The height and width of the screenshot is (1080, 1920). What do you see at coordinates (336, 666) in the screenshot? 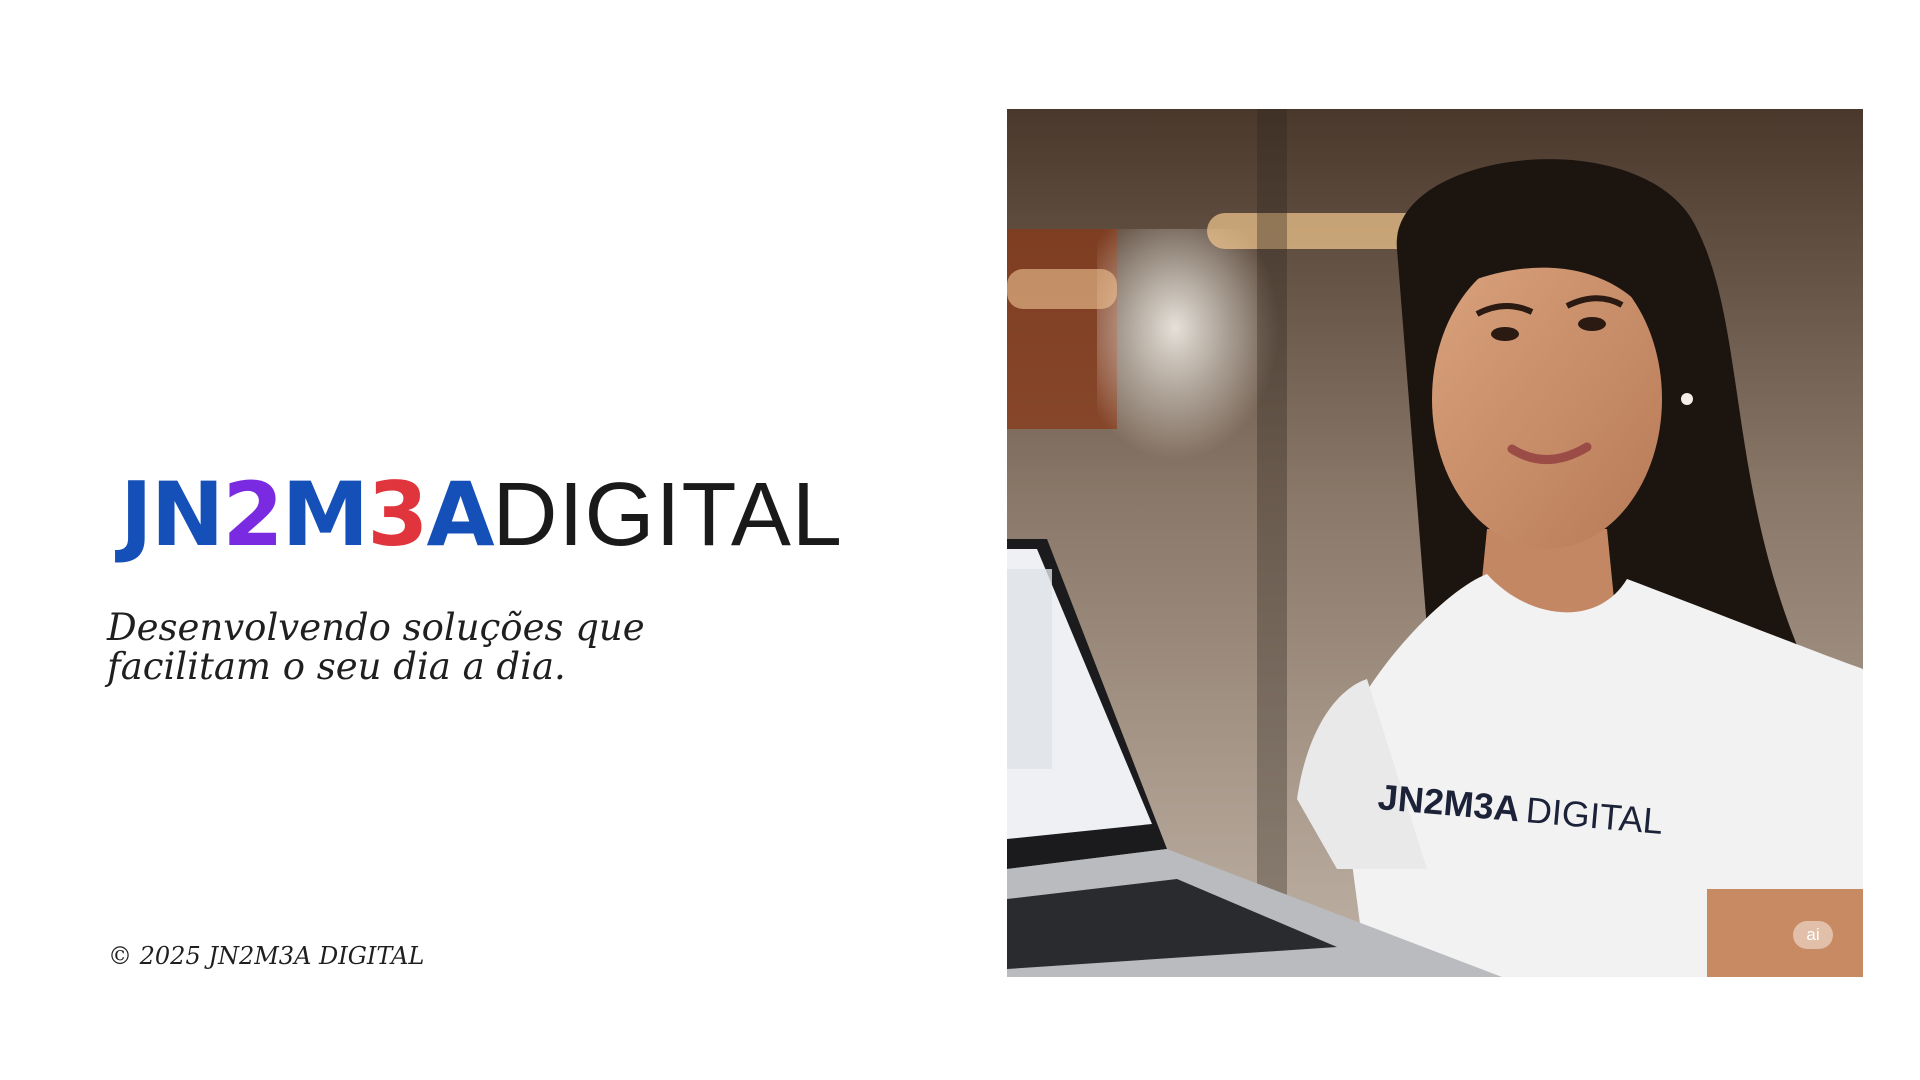
I see `tagline-line-2: facilitam o seu dia a dia.` at bounding box center [336, 666].